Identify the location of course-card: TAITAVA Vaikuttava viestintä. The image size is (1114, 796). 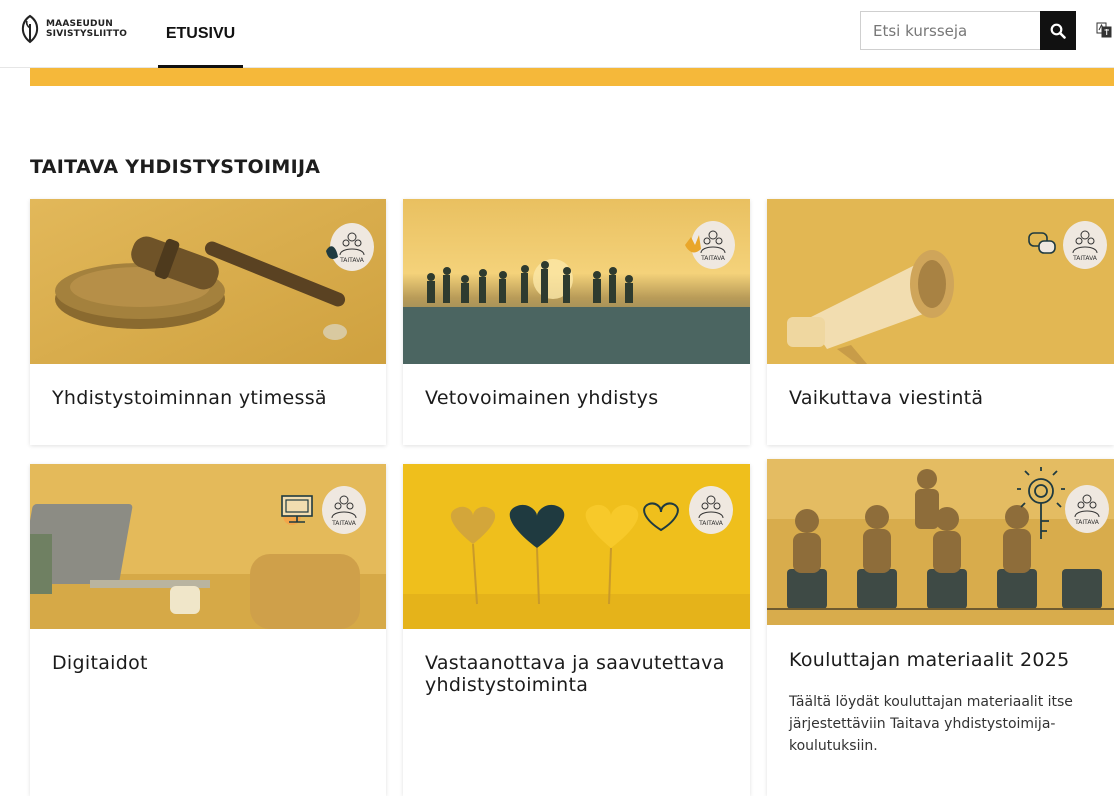
(940, 322).